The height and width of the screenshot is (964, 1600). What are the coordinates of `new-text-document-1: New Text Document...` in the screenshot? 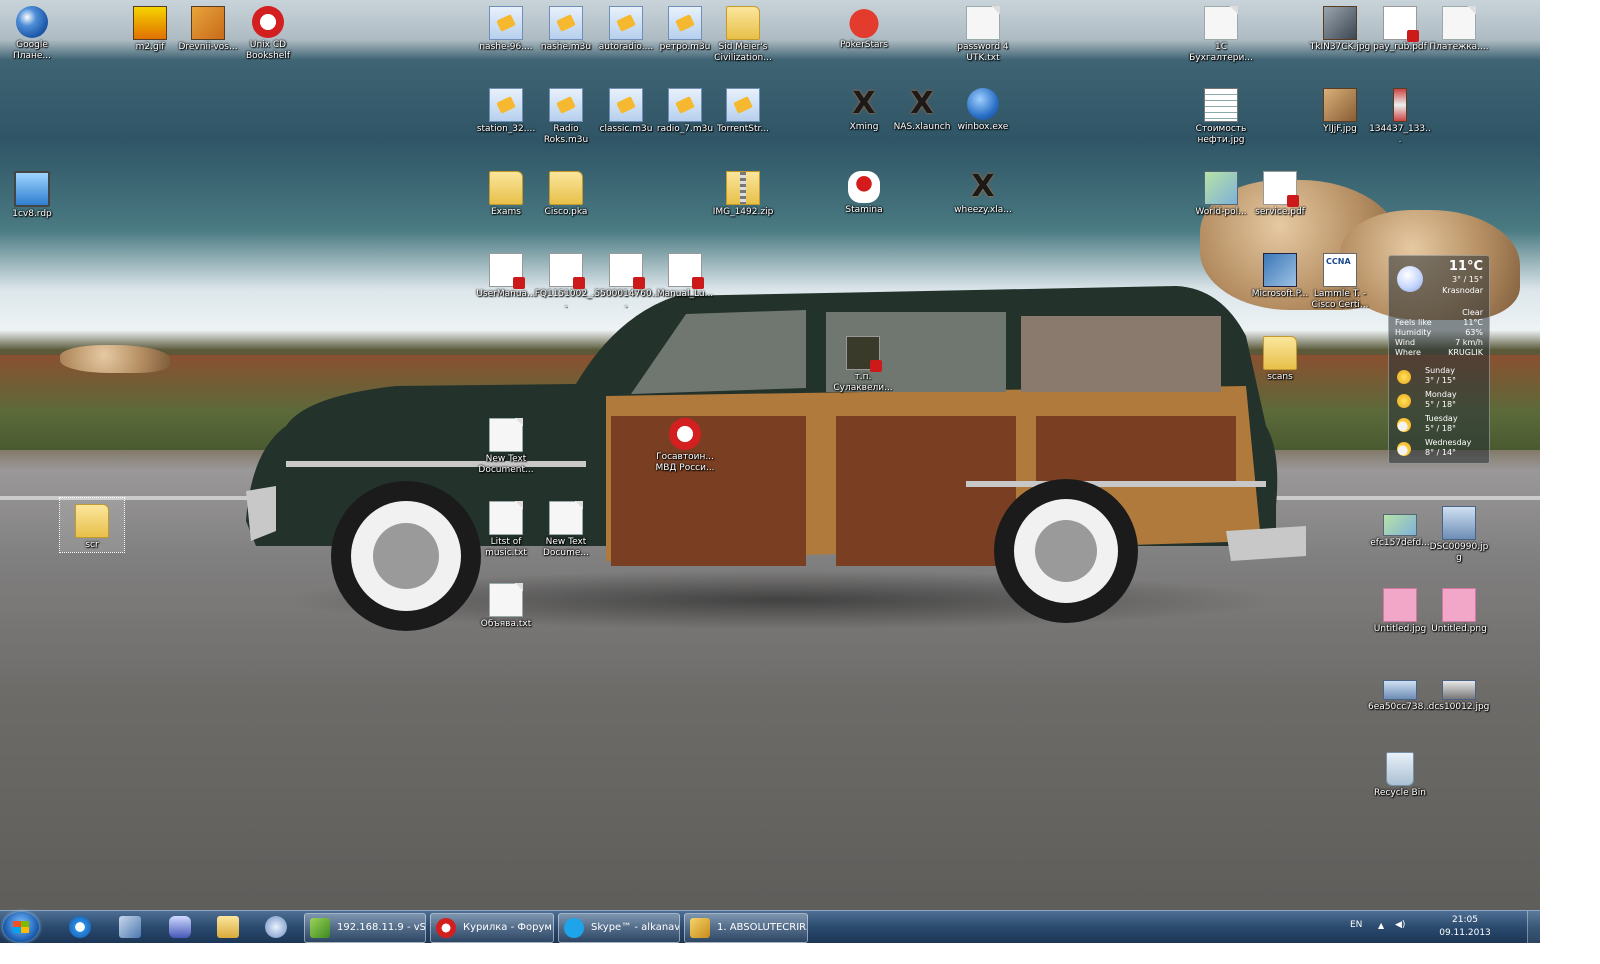 It's located at (506, 444).